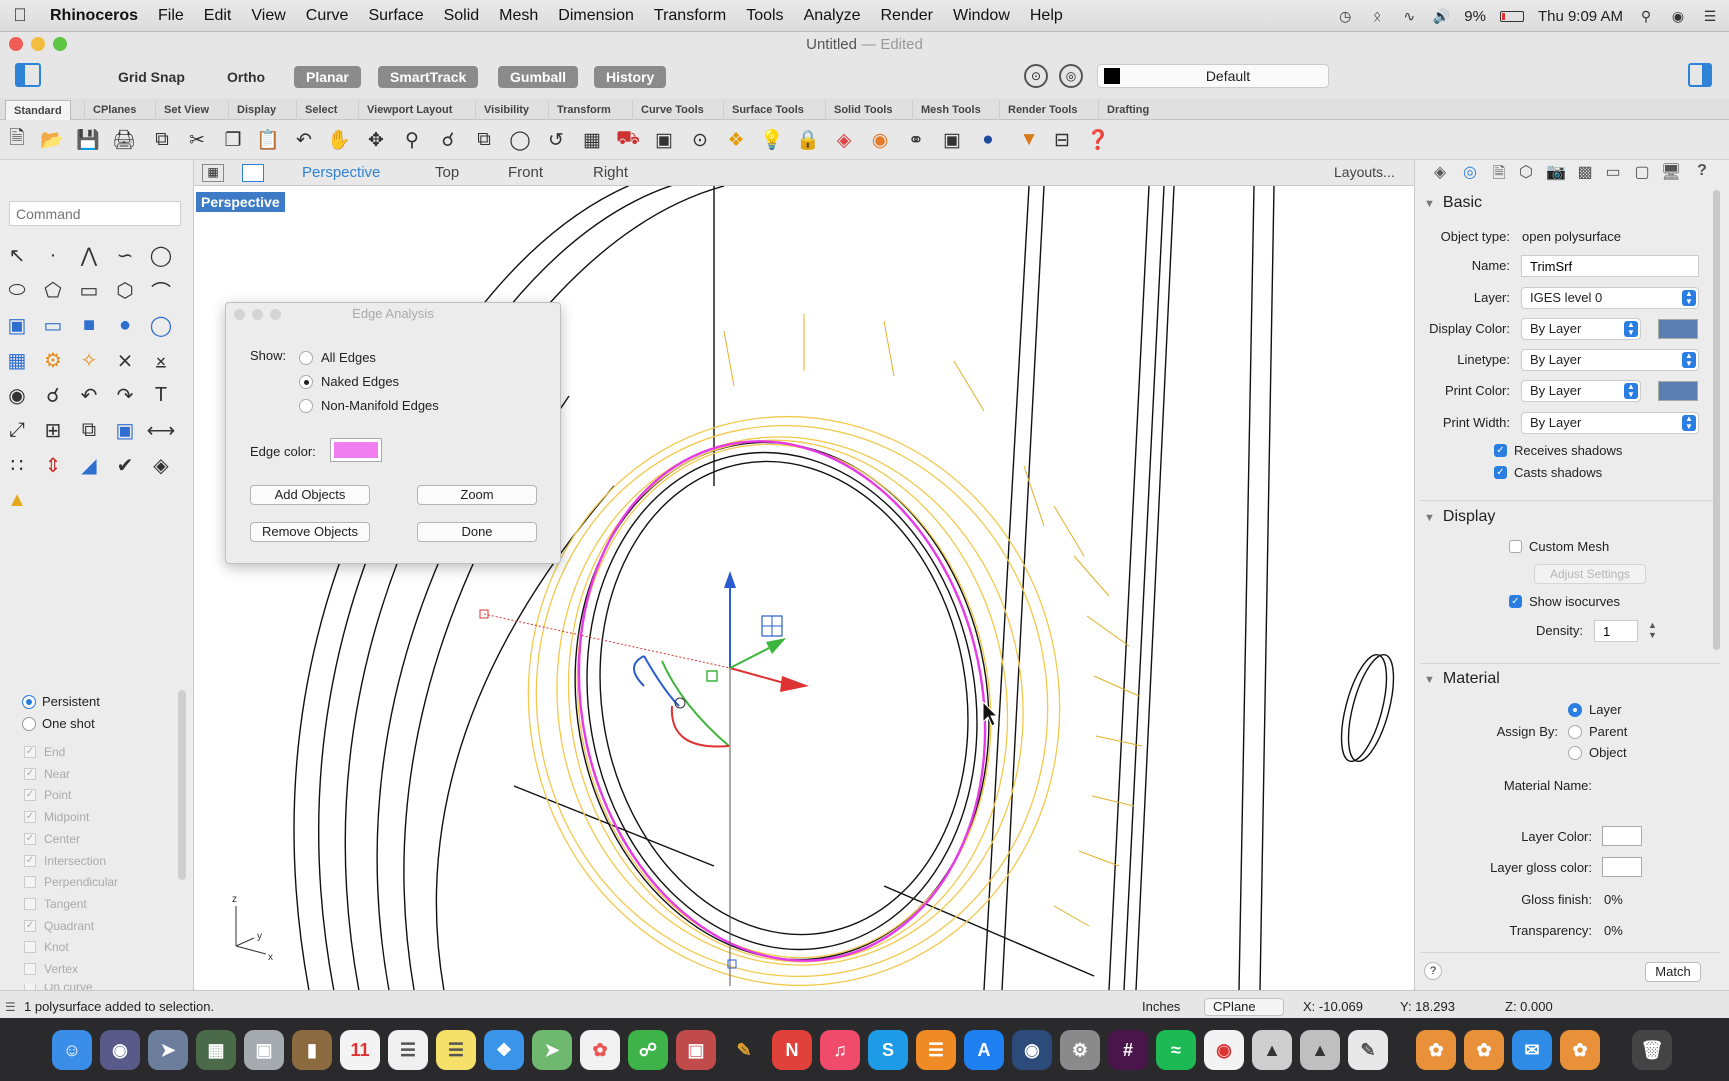  What do you see at coordinates (29, 701) in the screenshot?
I see `persistent-radio-button` at bounding box center [29, 701].